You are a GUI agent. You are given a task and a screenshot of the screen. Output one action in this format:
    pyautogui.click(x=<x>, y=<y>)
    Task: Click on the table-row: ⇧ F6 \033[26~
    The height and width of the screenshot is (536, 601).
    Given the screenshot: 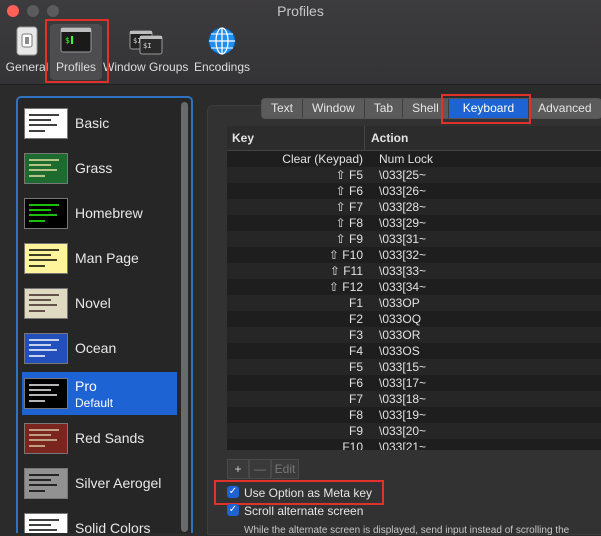 What is the action you would take?
    pyautogui.click(x=414, y=191)
    